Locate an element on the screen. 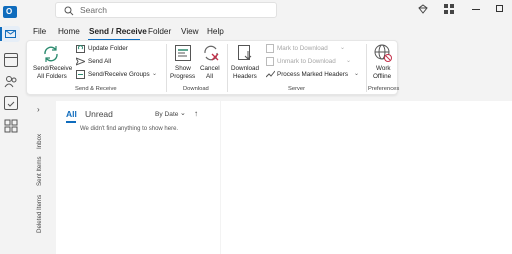  work-offline-button: Work Offline is located at coordinates (383, 63).